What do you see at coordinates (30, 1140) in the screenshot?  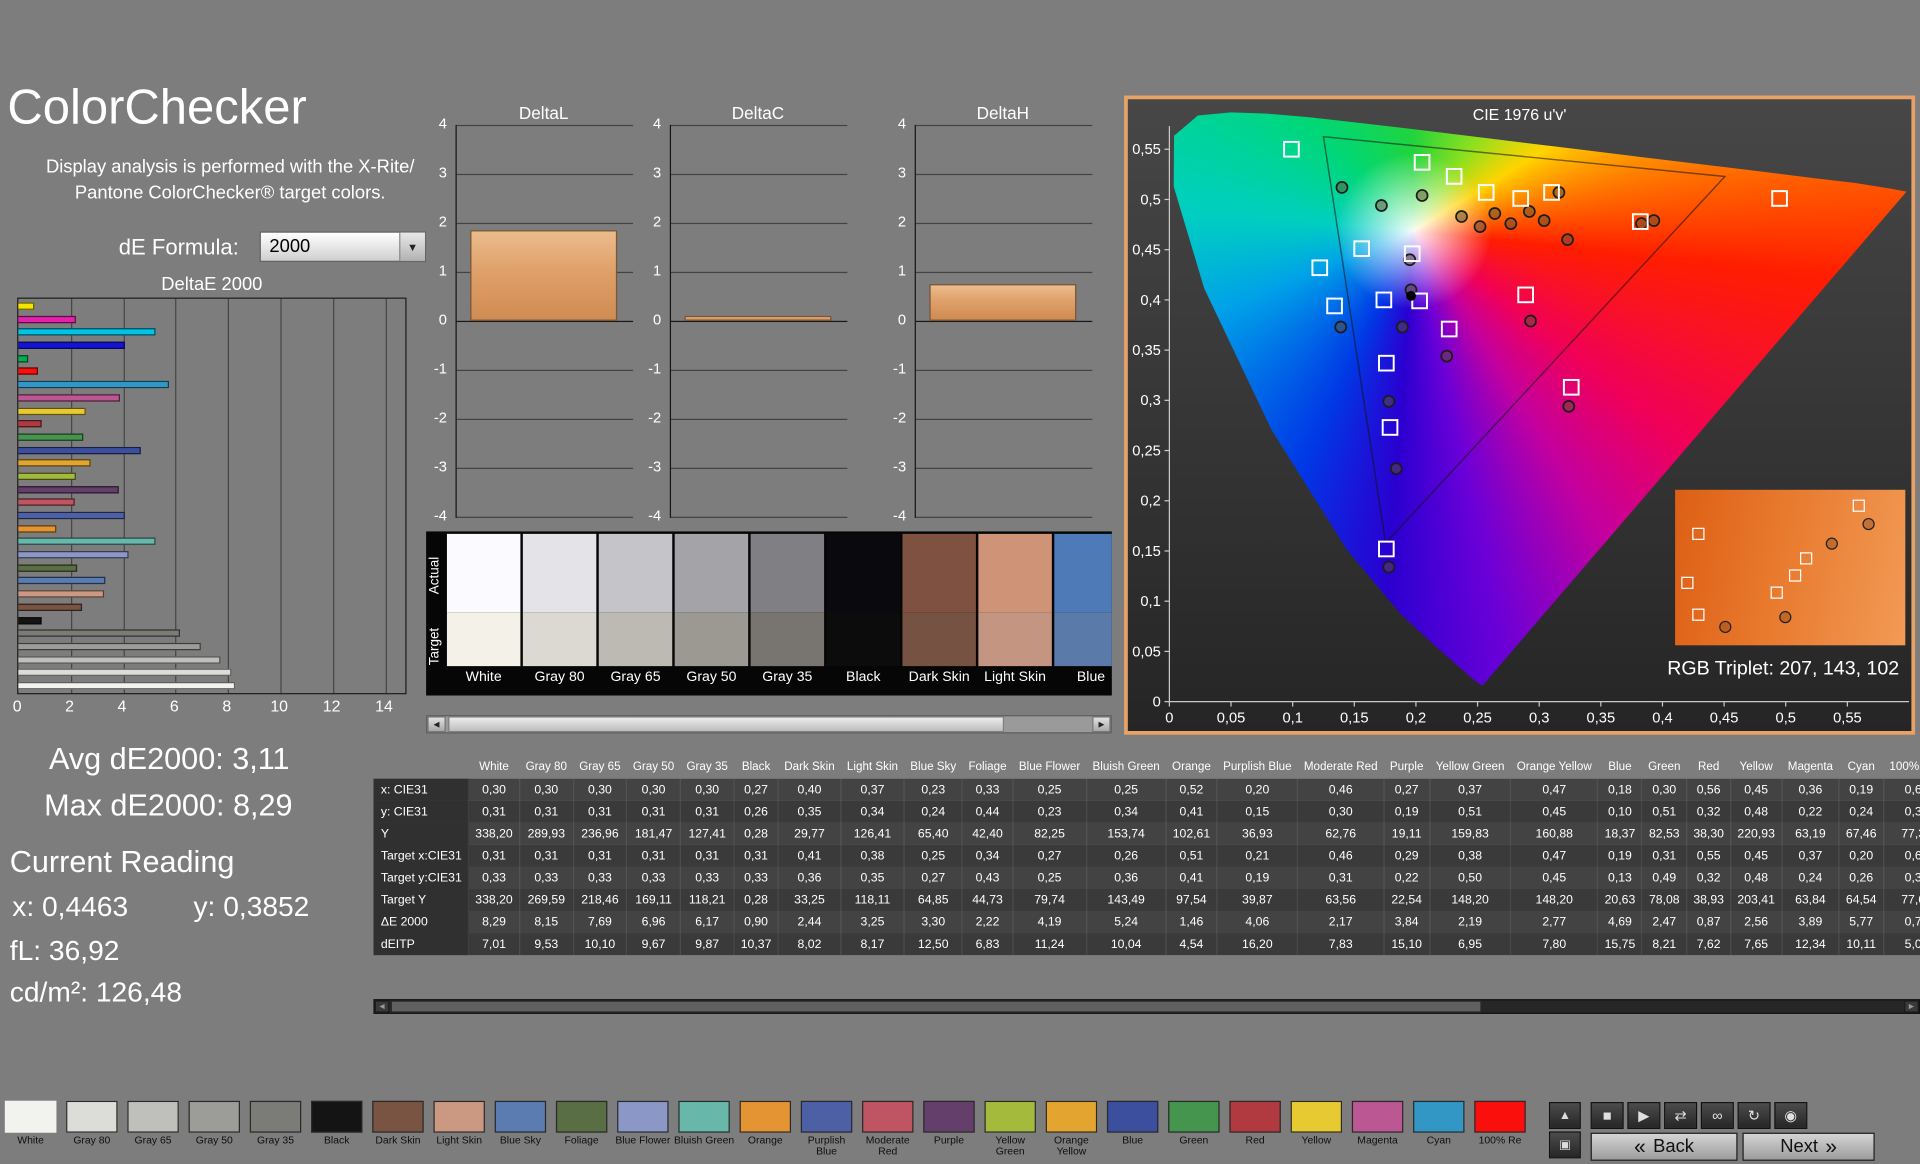 I see `bottom-patch-label: White` at bounding box center [30, 1140].